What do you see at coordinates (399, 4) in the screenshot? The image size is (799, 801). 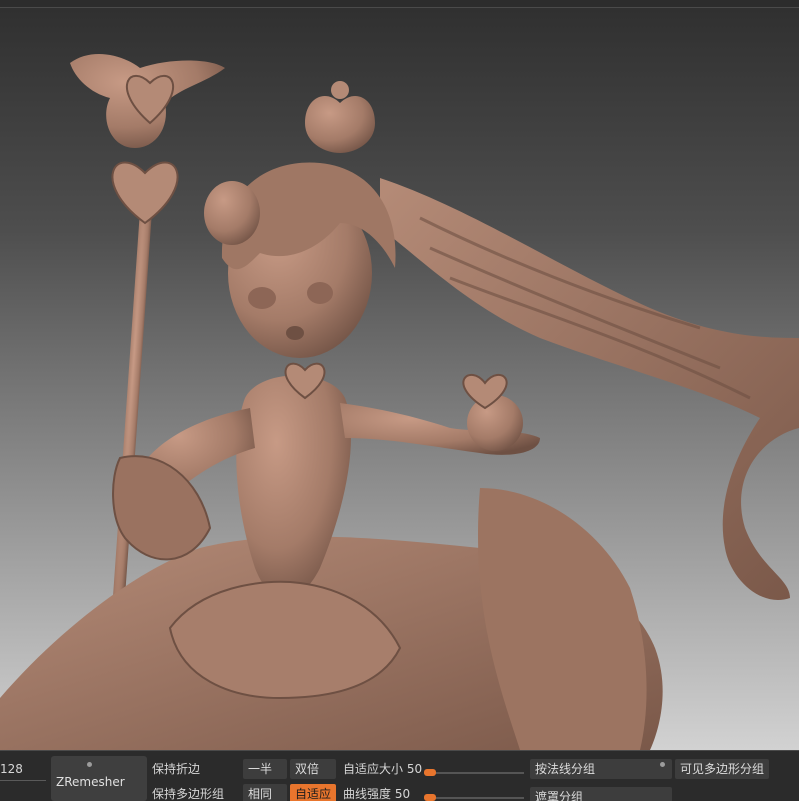 I see `top-toolbar-edge` at bounding box center [399, 4].